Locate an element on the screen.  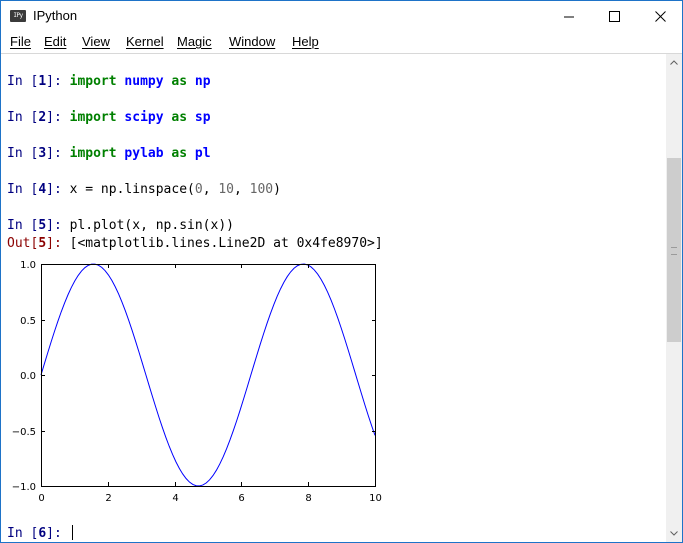
module-name: scipy is located at coordinates (144, 117).